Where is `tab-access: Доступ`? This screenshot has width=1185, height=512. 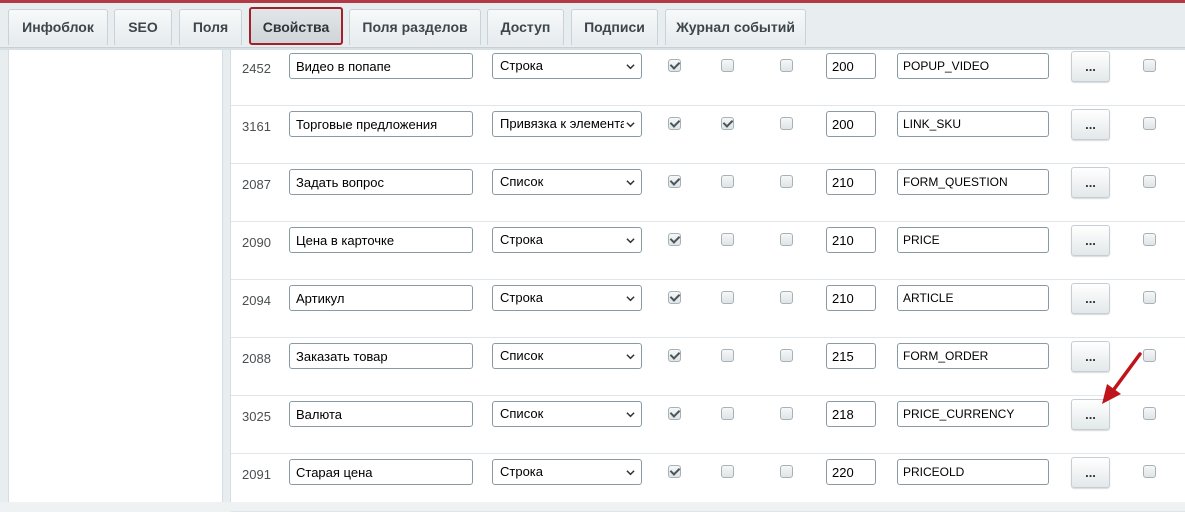
tab-access: Доступ is located at coordinates (525, 27).